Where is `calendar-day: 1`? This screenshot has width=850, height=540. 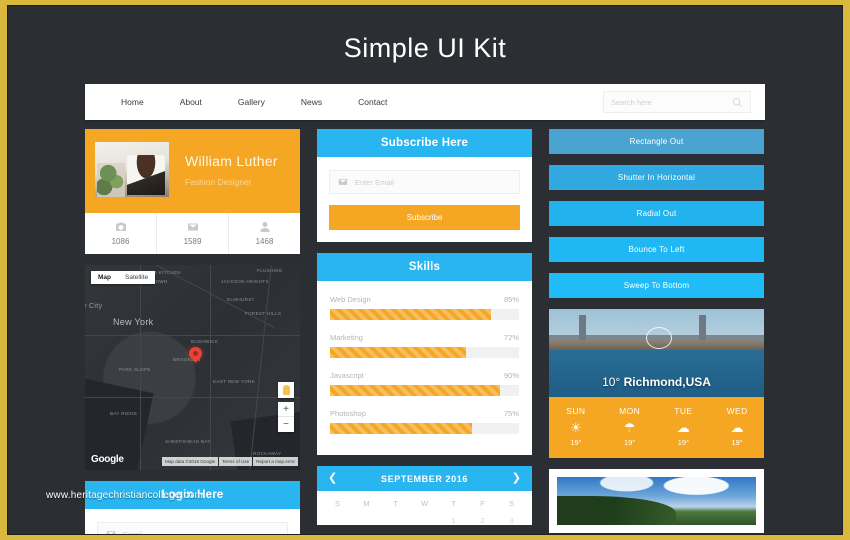
calendar-day: 1 is located at coordinates (453, 520).